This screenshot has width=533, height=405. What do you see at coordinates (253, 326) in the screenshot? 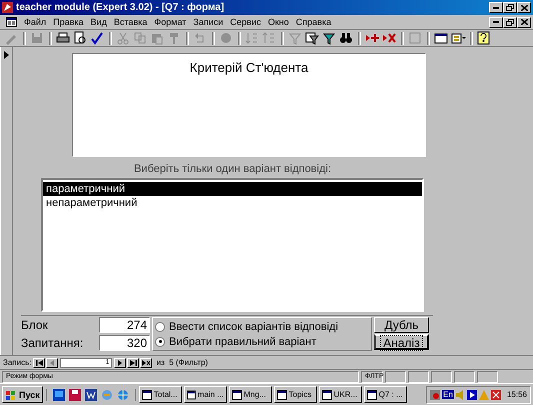
I see `option-label: Ввести список варіантів відповіді` at bounding box center [253, 326].